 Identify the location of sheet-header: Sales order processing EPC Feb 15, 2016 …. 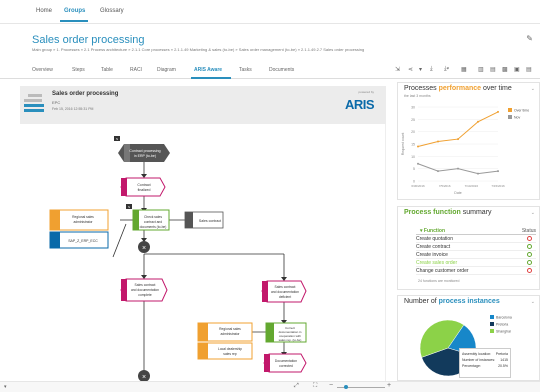
(203, 105).